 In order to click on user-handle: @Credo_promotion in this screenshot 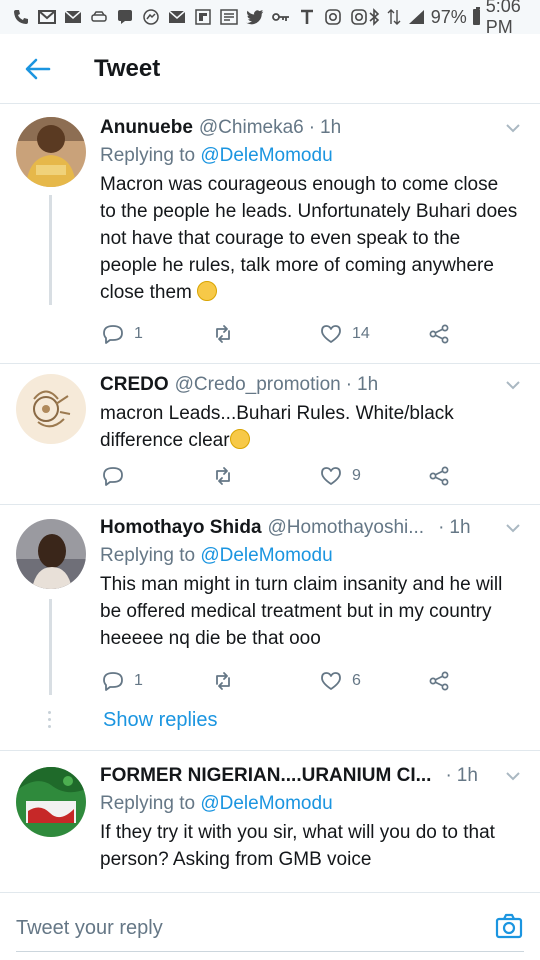, I will do `click(258, 385)`.